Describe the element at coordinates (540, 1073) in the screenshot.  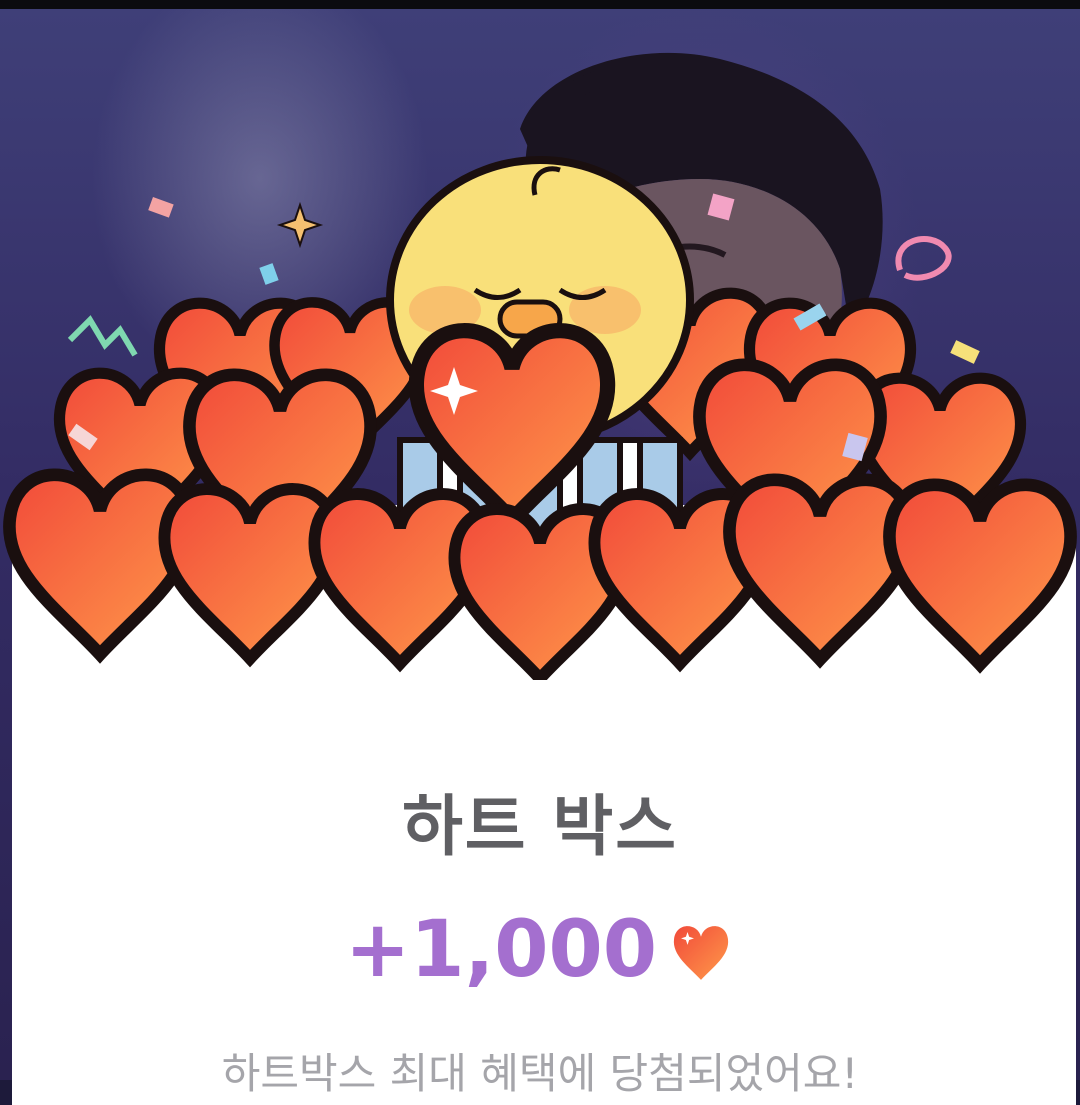
I see `dialog-description: 하트박스 최대 혜택에 당첨되었어요!` at that location.